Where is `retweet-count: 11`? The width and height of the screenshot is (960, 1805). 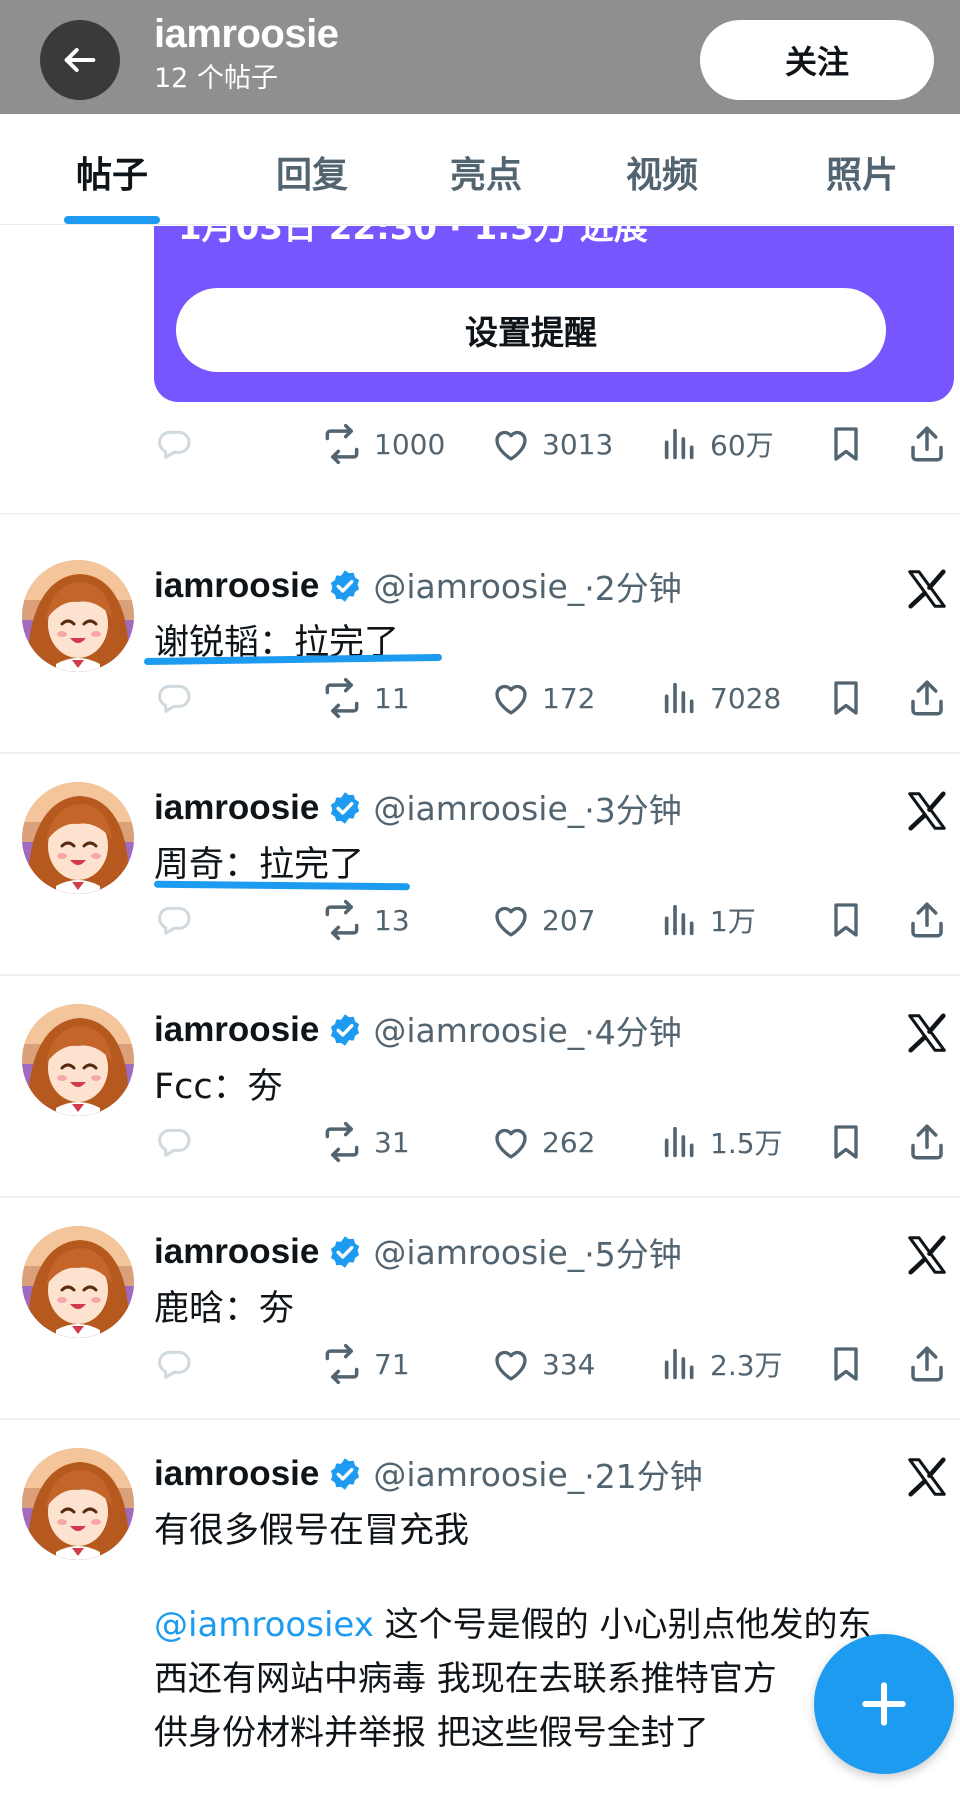 retweet-count: 11 is located at coordinates (392, 698).